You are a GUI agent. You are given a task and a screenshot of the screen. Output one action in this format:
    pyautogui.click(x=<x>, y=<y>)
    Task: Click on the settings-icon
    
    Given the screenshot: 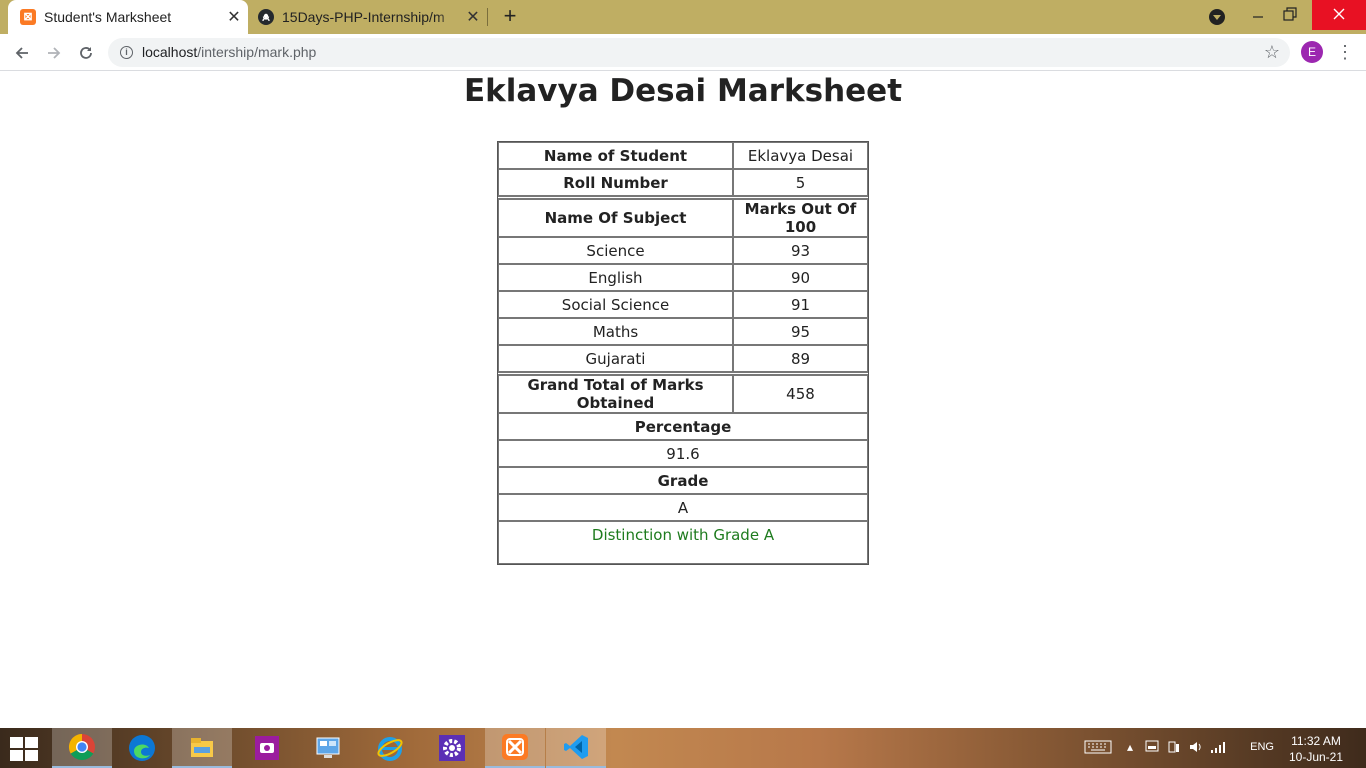 What is the action you would take?
    pyautogui.click(x=452, y=748)
    